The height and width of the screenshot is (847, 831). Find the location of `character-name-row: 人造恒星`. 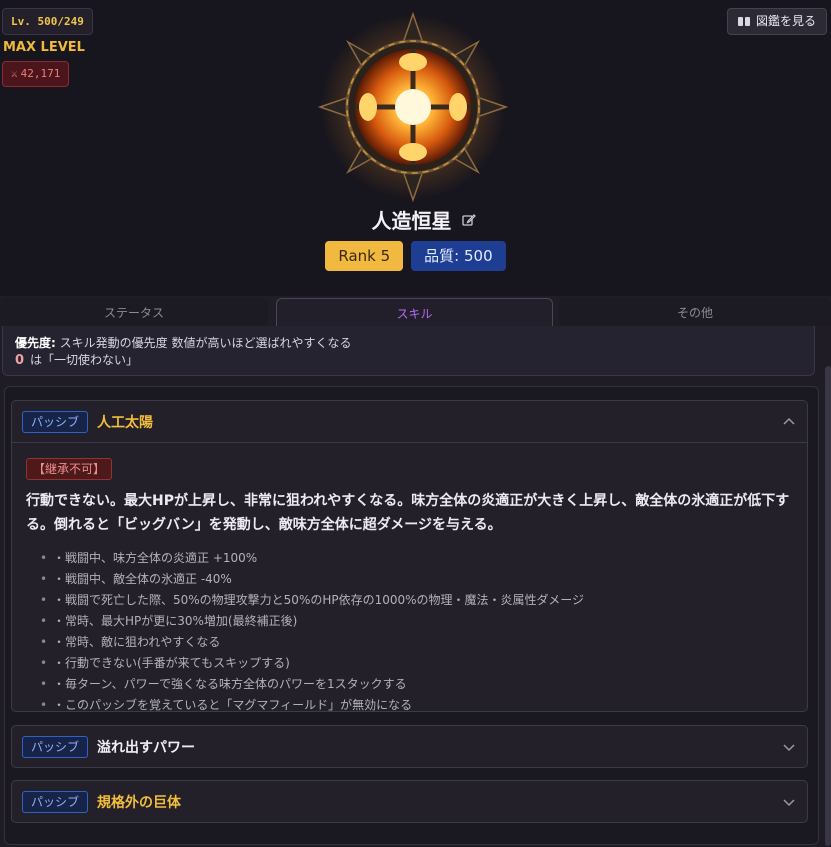

character-name-row: 人造恒星 is located at coordinates (415, 219).